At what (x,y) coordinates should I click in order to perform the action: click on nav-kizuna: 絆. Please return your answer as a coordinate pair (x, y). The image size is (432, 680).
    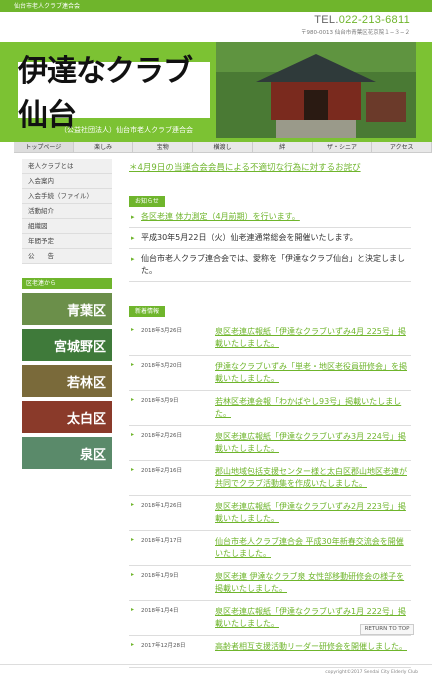
    Looking at the image, I should click on (283, 147).